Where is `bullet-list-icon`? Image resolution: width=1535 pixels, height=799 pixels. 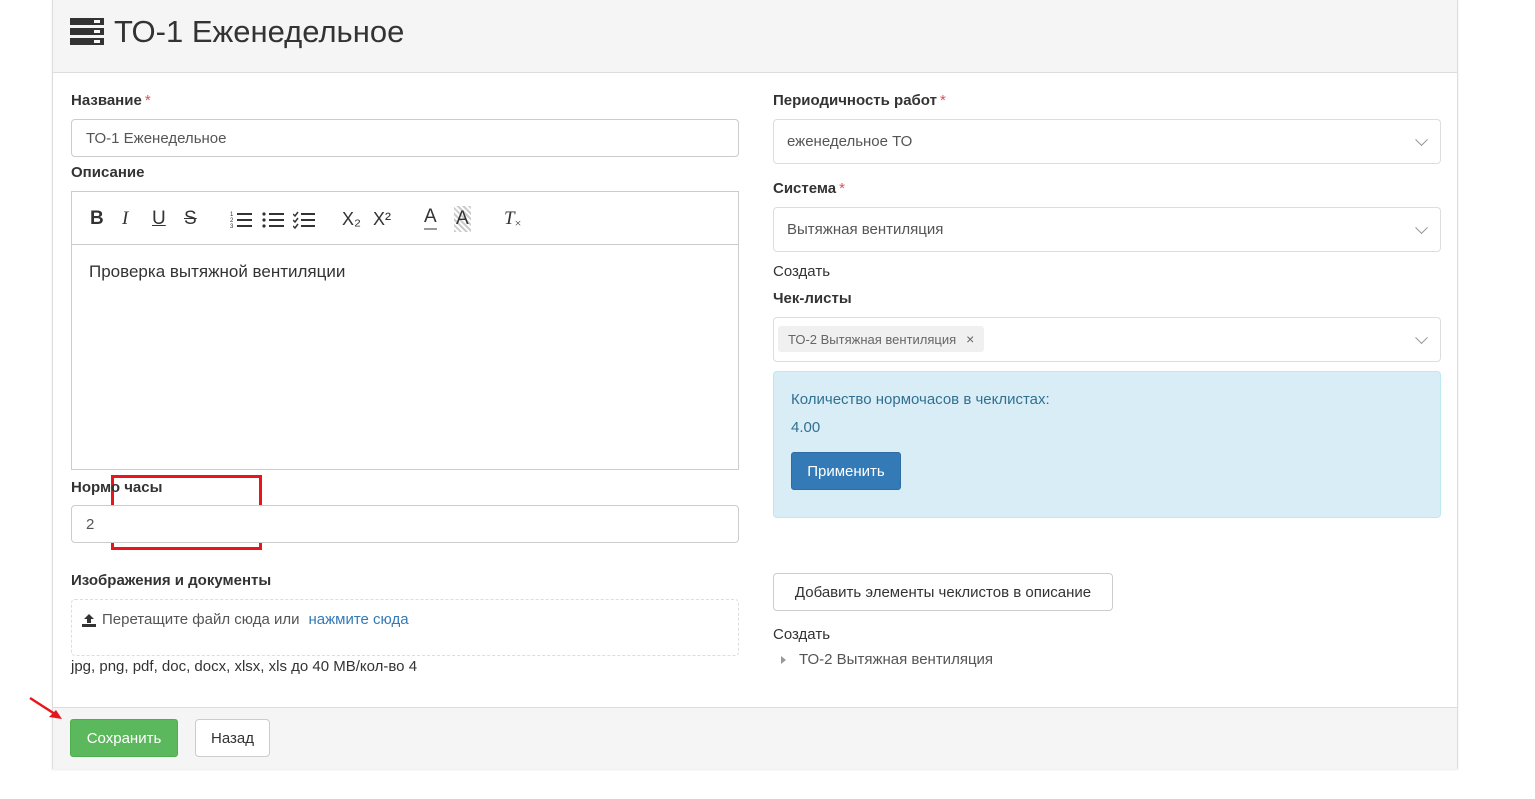 bullet-list-icon is located at coordinates (273, 219).